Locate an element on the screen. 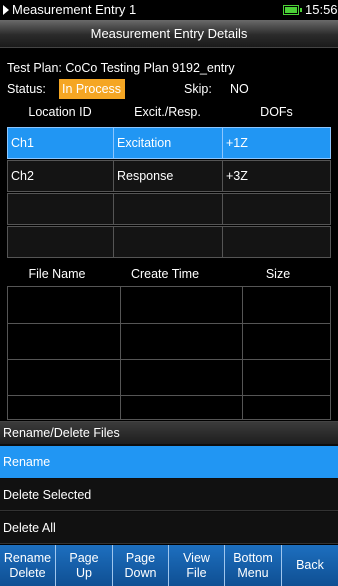  table-cell: +3Z is located at coordinates (276, 176).